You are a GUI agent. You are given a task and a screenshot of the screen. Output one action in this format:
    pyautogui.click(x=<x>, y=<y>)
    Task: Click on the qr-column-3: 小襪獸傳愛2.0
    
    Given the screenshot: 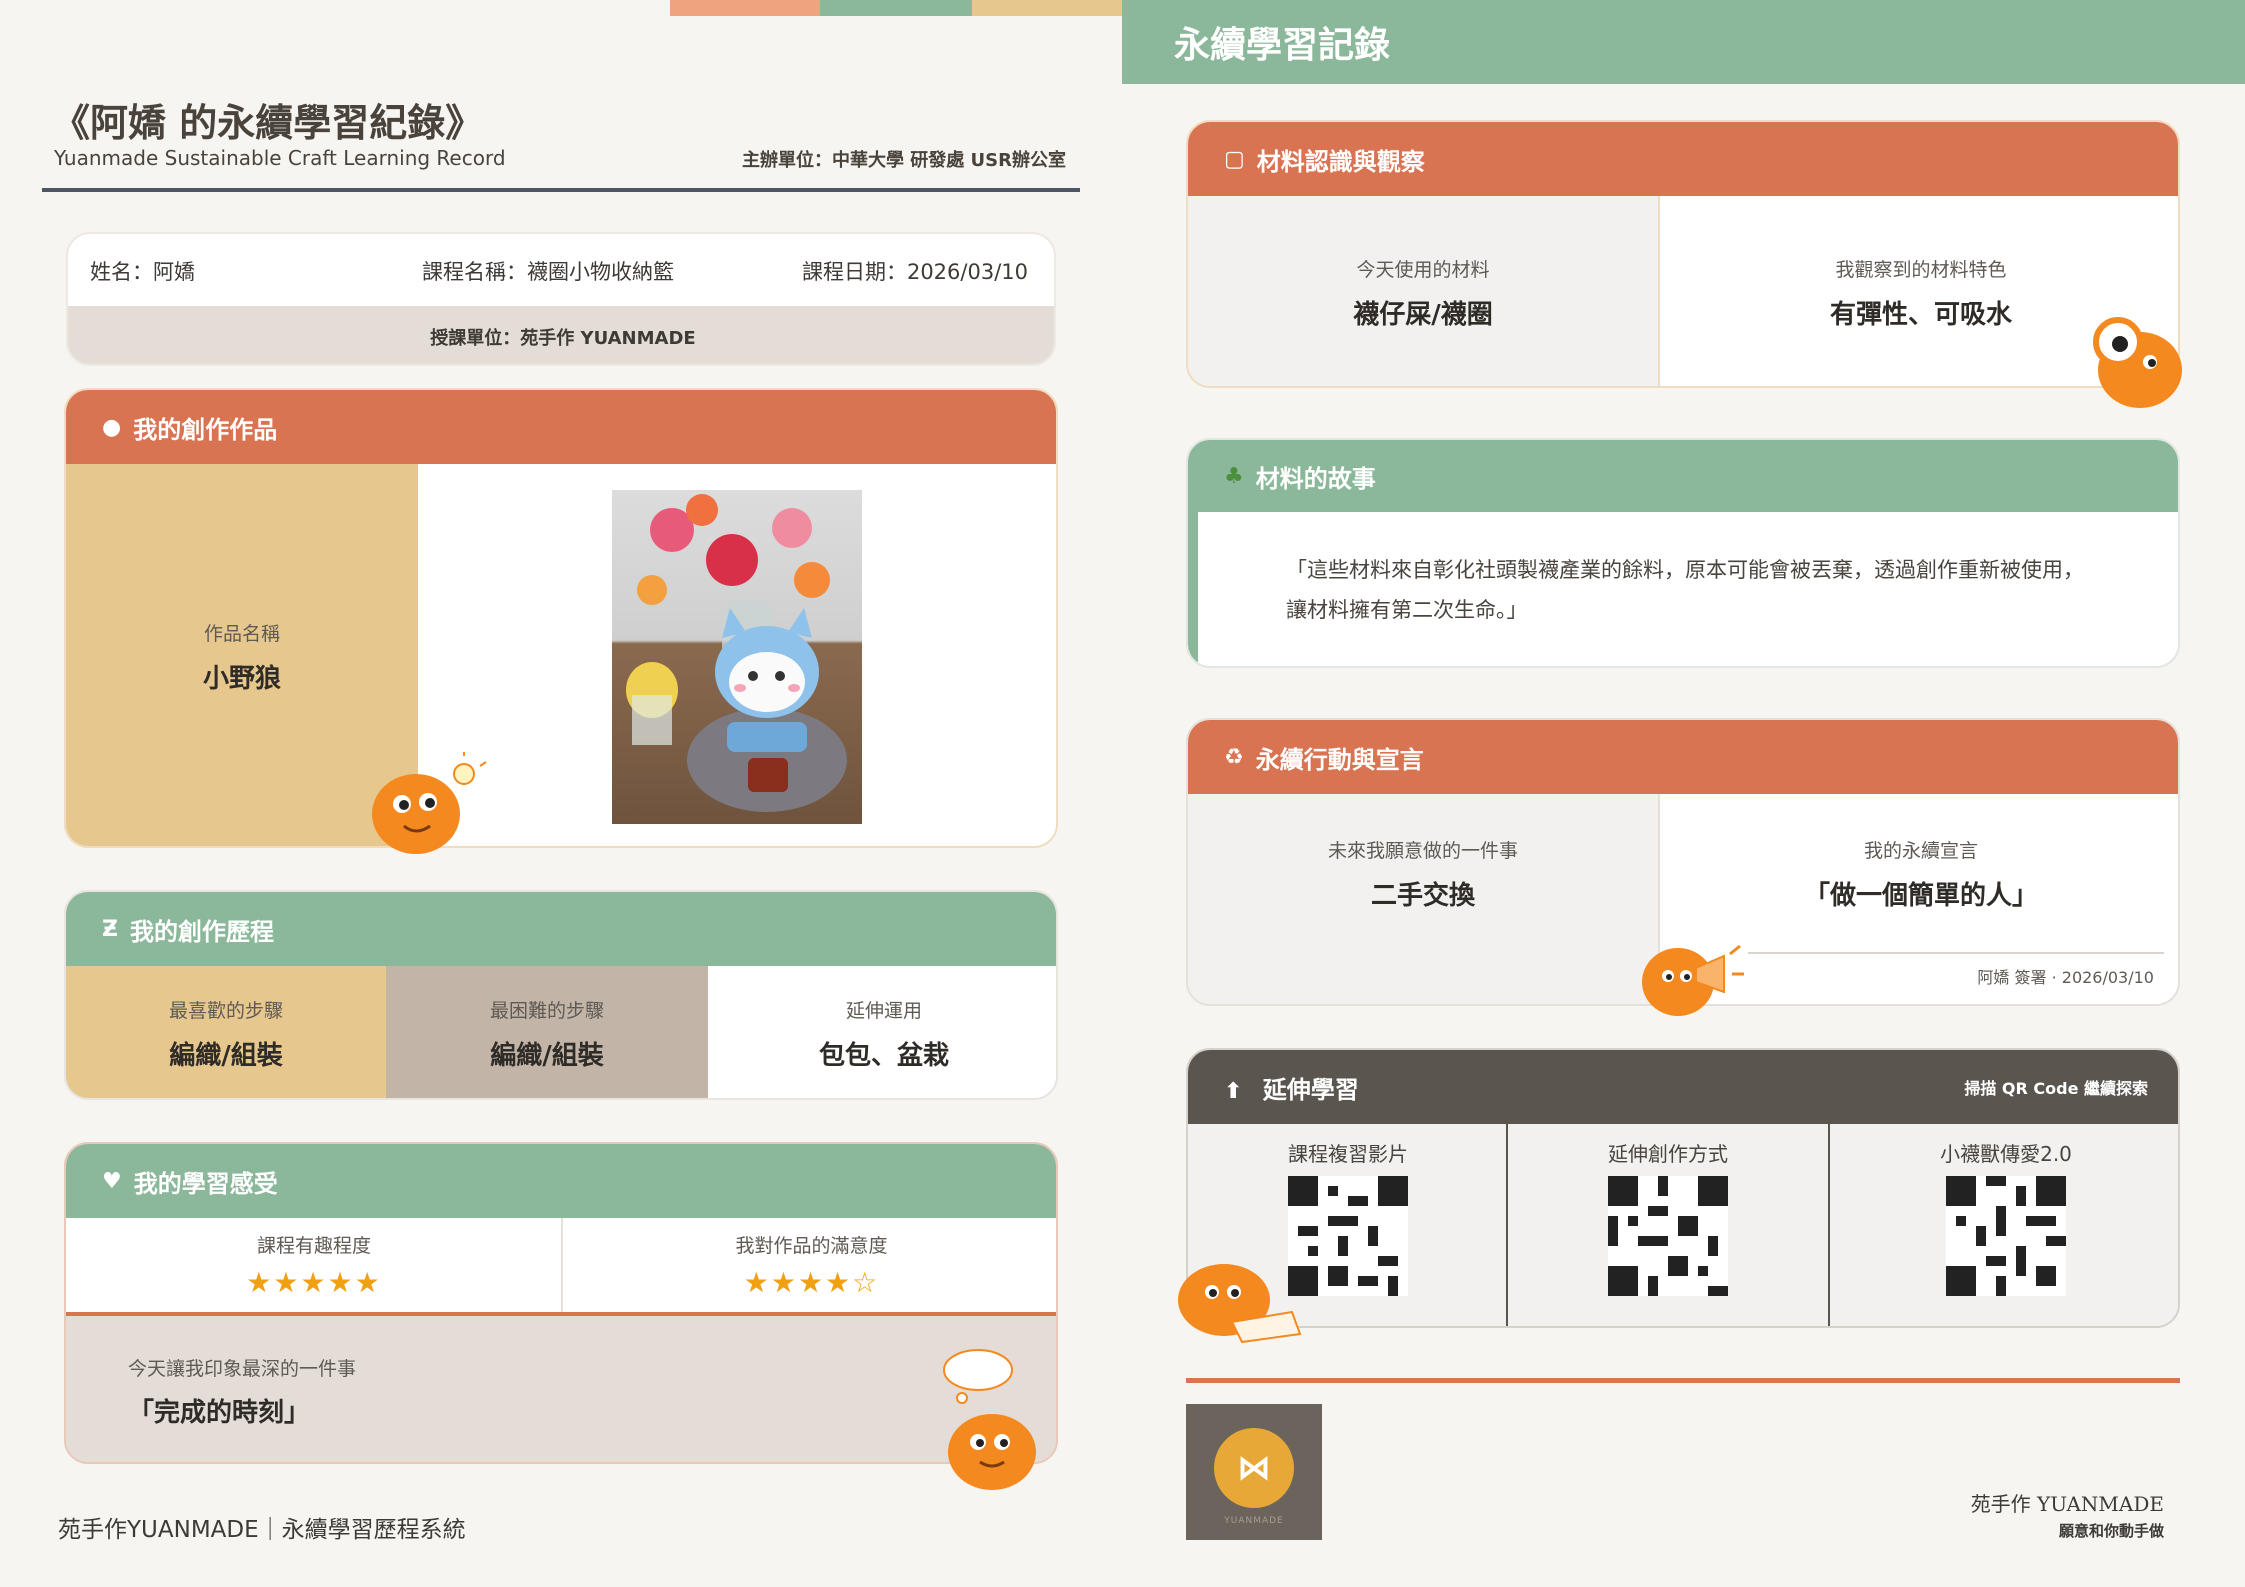 What is the action you would take?
    pyautogui.click(x=2004, y=1225)
    